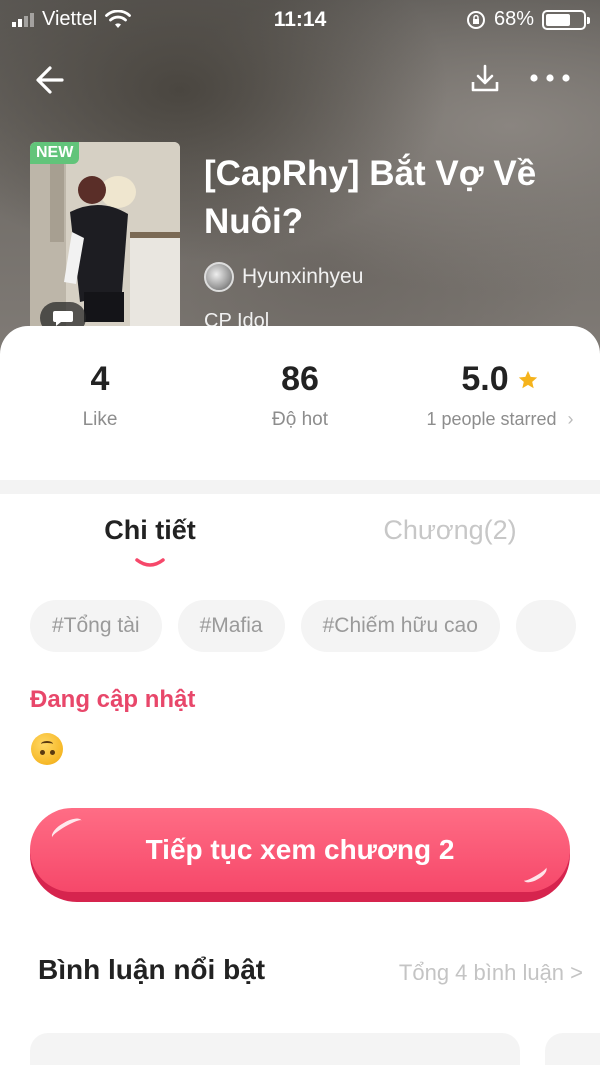  What do you see at coordinates (300, 487) in the screenshot?
I see `section-divider` at bounding box center [300, 487].